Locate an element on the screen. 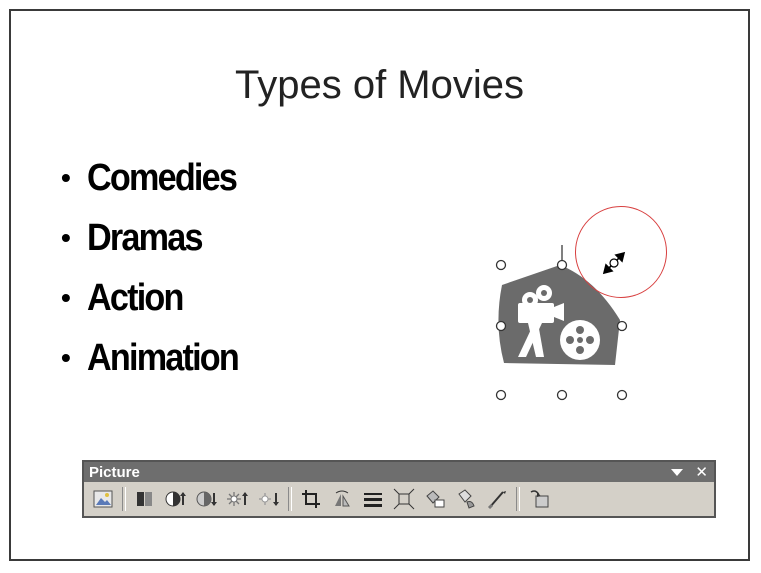 The image size is (761, 573). more-contrast-icon is located at coordinates (176, 499).